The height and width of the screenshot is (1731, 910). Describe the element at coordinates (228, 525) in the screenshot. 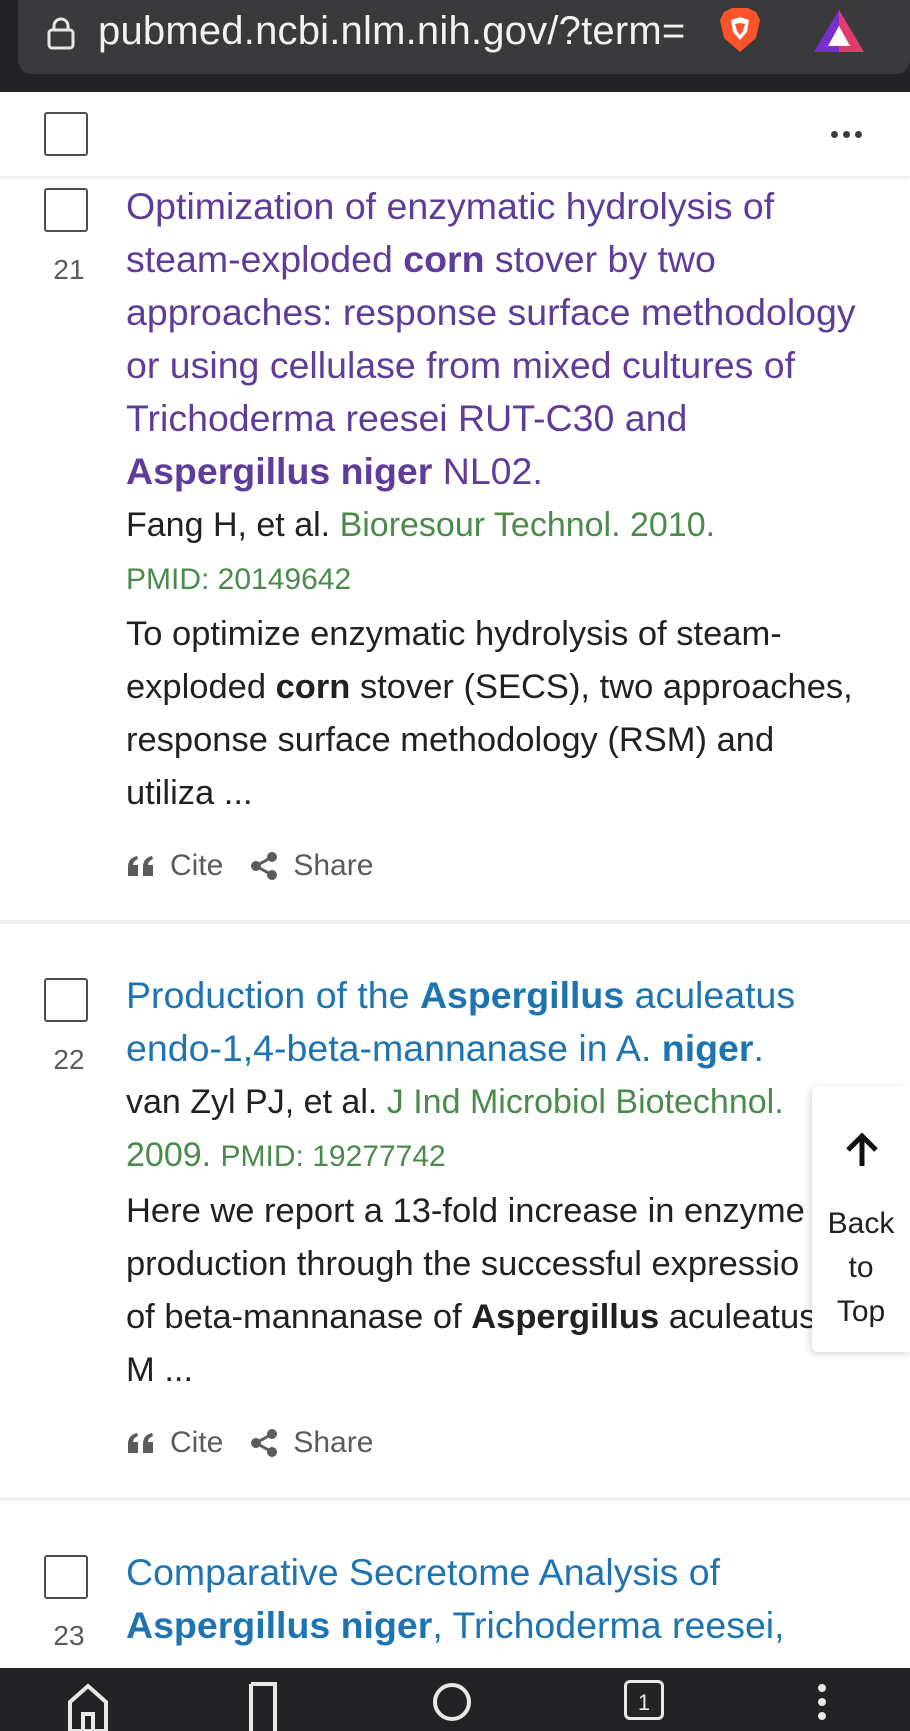

I see `result-authors: Fang H, et al.` at that location.